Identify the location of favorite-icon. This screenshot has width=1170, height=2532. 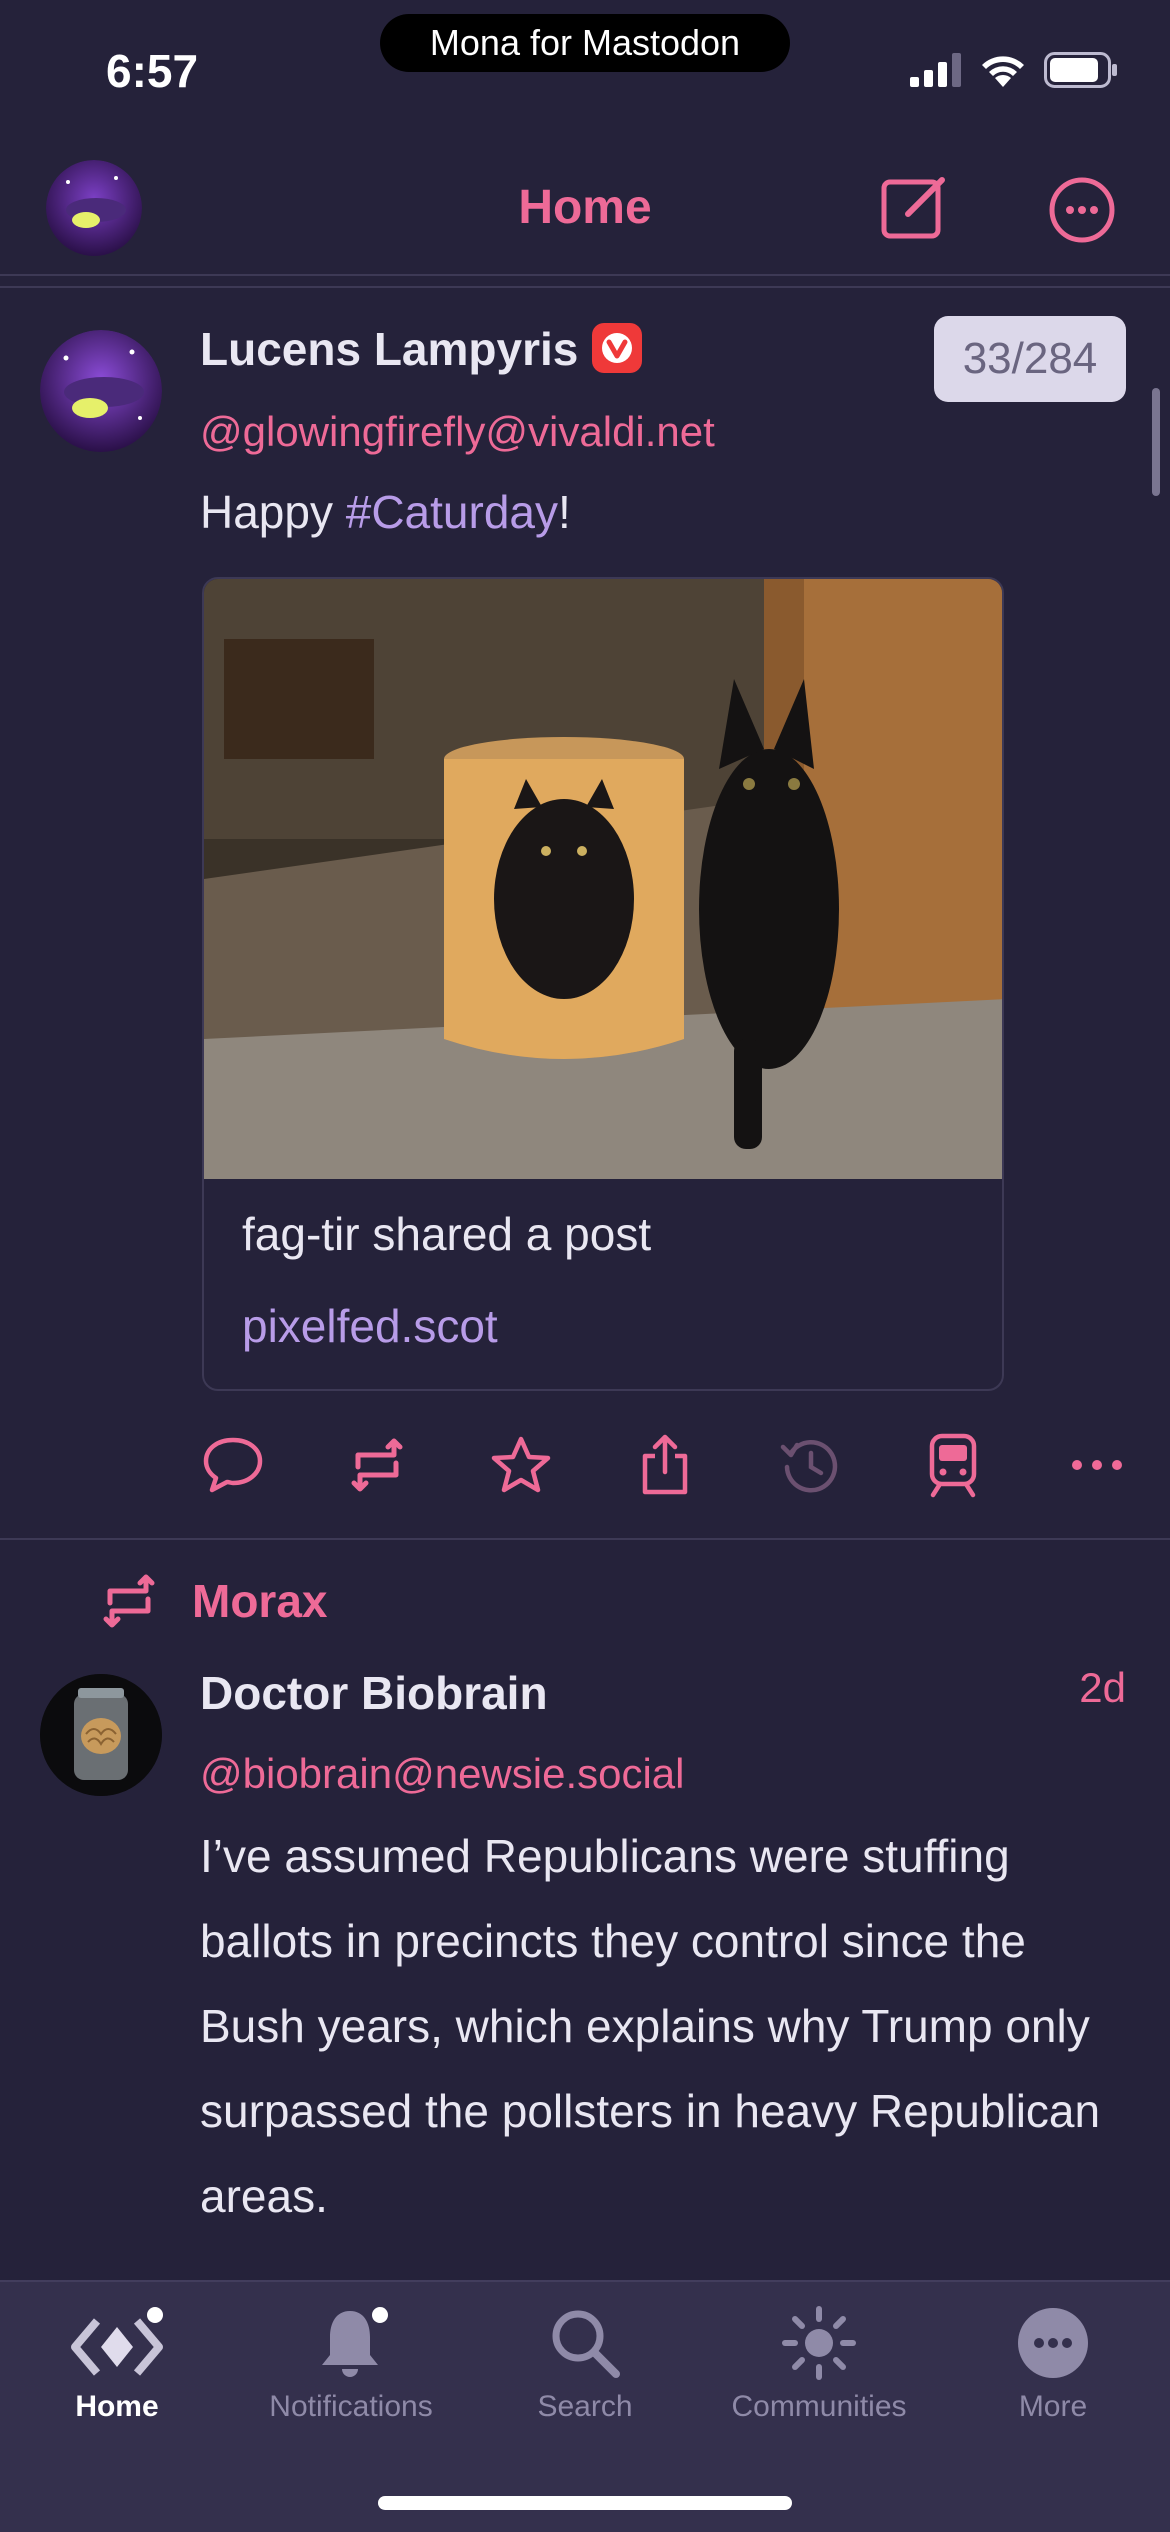
(521, 1464).